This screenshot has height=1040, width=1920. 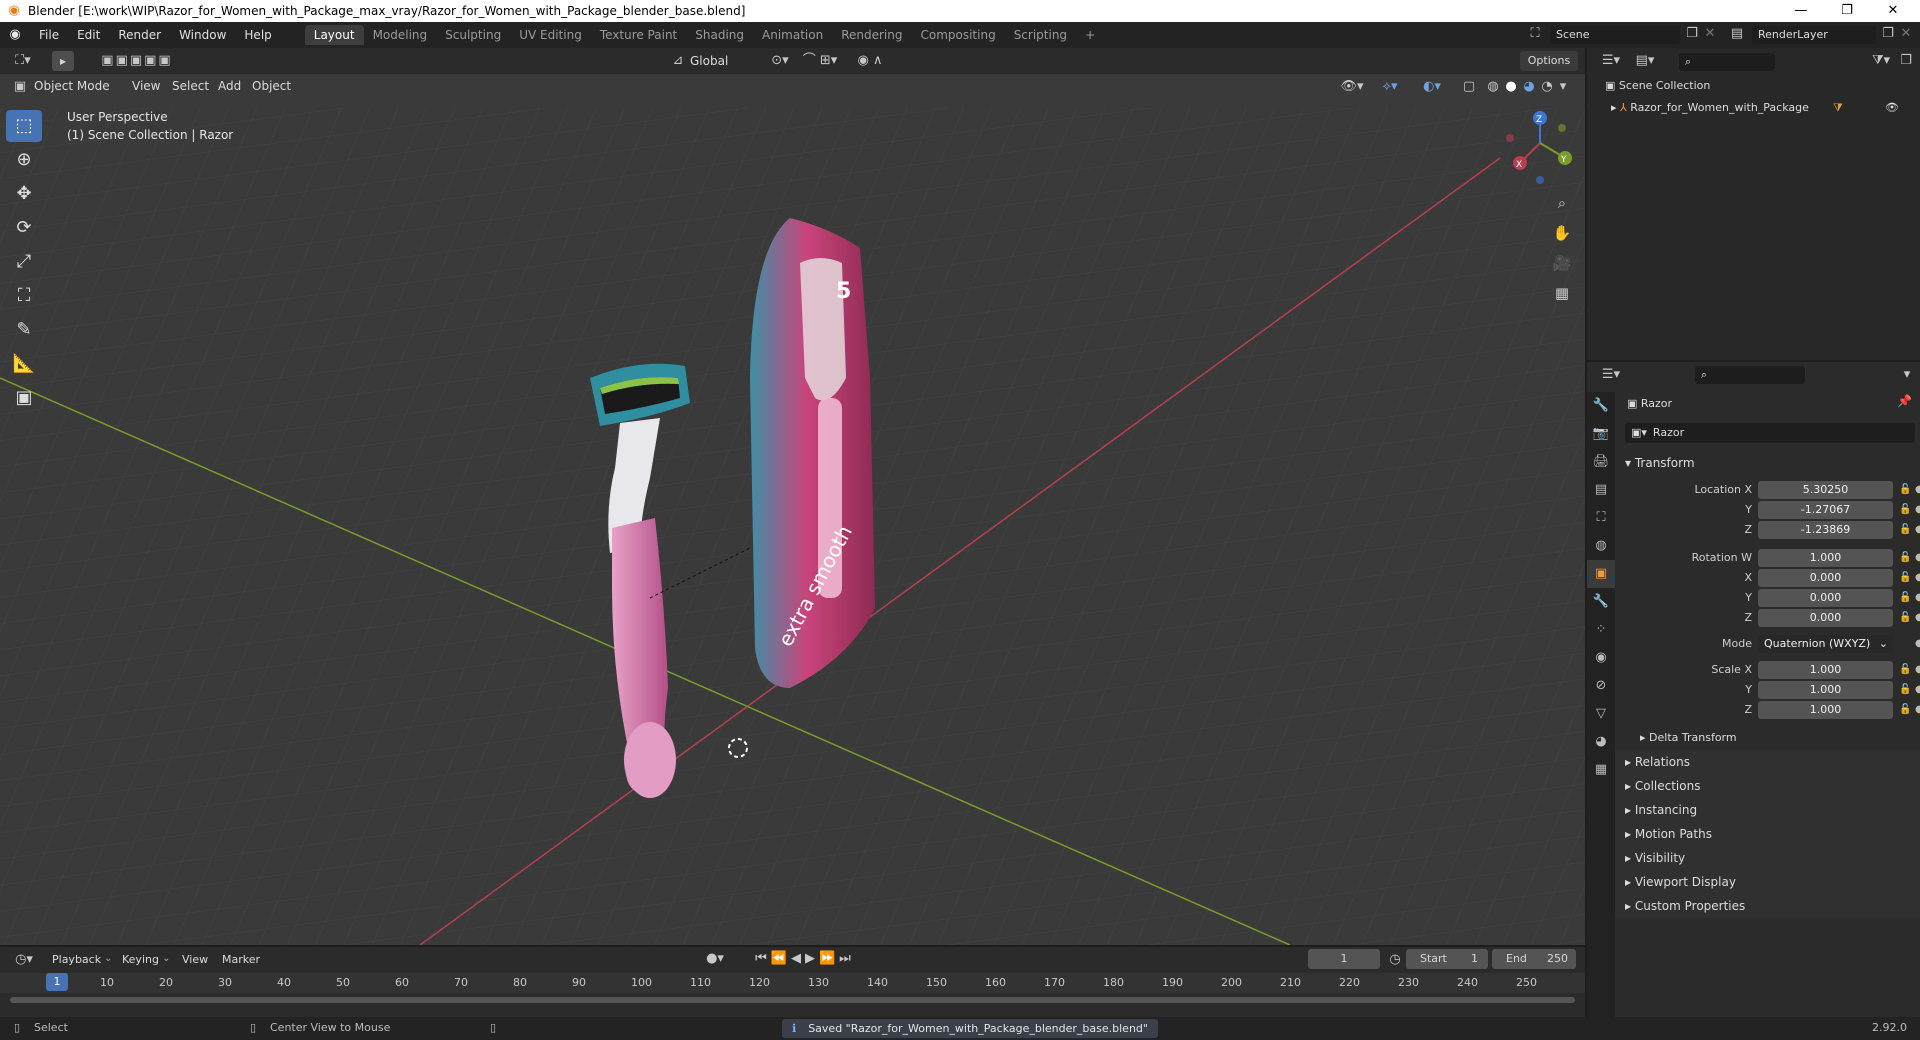 I want to click on rendered-shading-icon: ◔, so click(x=1547, y=87).